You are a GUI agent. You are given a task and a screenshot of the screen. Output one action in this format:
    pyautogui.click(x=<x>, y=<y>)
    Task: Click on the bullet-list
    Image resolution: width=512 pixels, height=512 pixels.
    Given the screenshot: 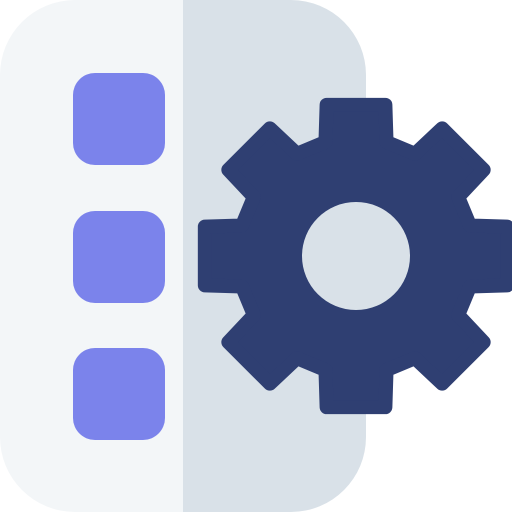 What is the action you would take?
    pyautogui.click(x=119, y=256)
    